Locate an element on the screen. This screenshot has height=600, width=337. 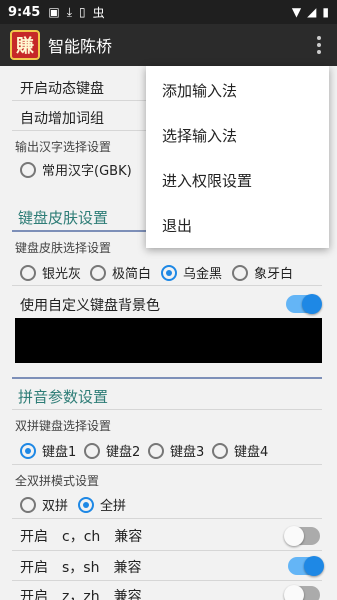
pinyin-section-title: 拼音参数设置 is located at coordinates (63, 397).